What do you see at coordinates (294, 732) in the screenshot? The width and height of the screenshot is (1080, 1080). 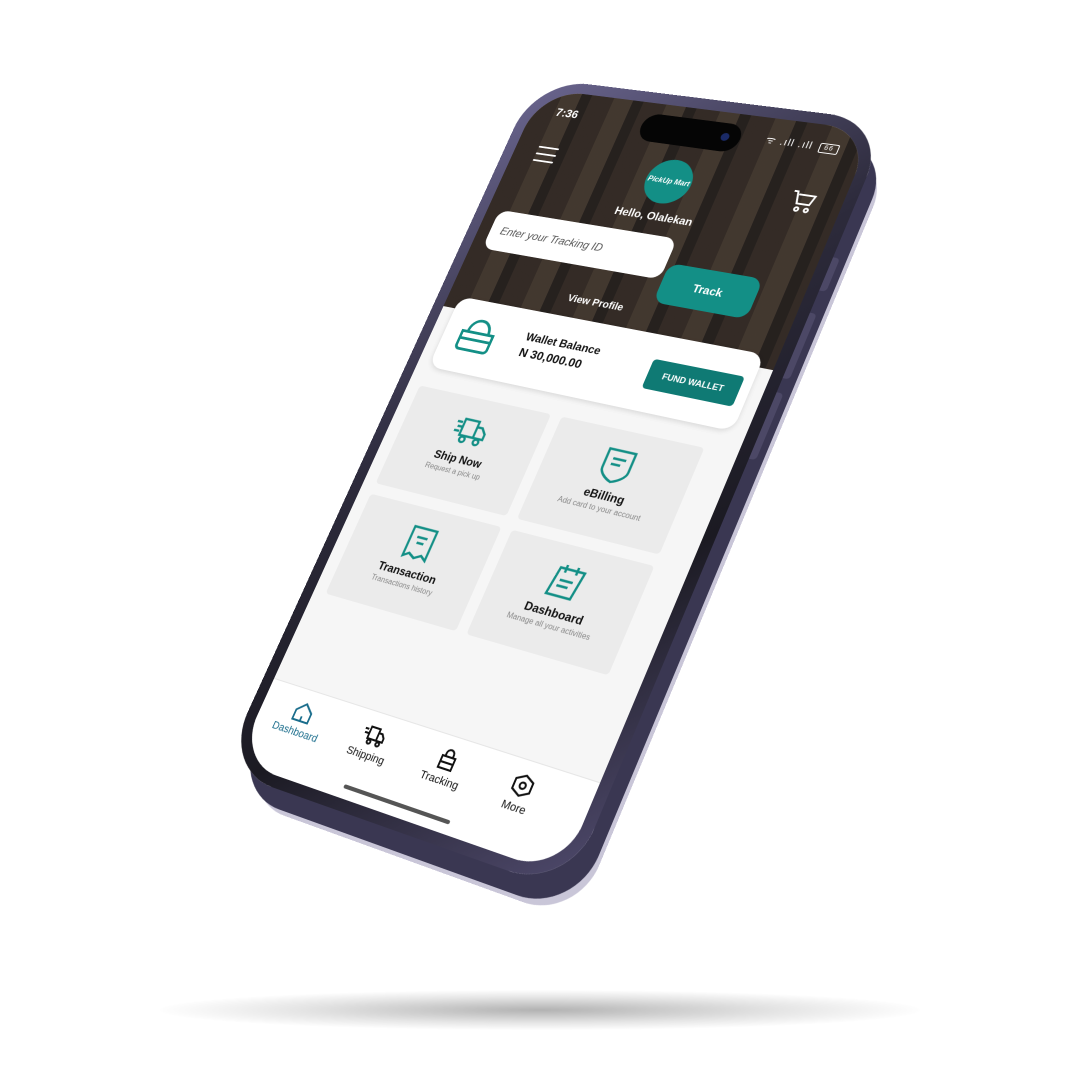 I see `nav-label: Dashboard` at bounding box center [294, 732].